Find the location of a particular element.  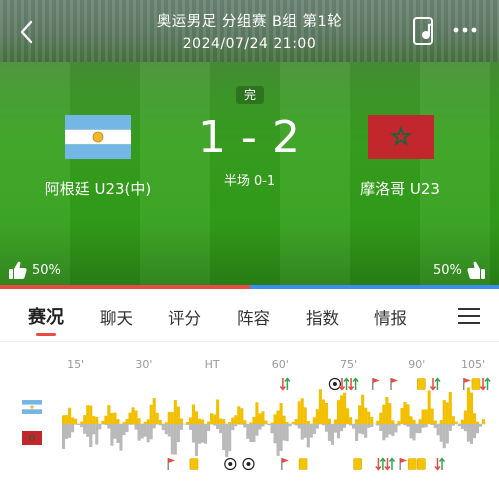

tab-live: 赛况 is located at coordinates (46, 316).